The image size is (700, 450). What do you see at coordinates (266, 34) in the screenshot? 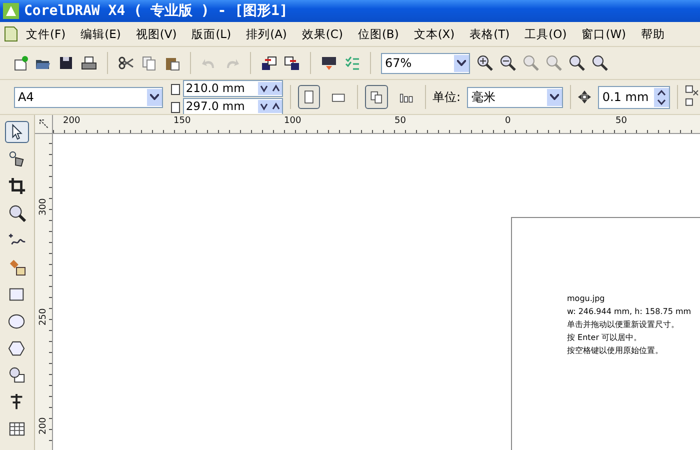
I see `menu-item: 排列(A)` at bounding box center [266, 34].